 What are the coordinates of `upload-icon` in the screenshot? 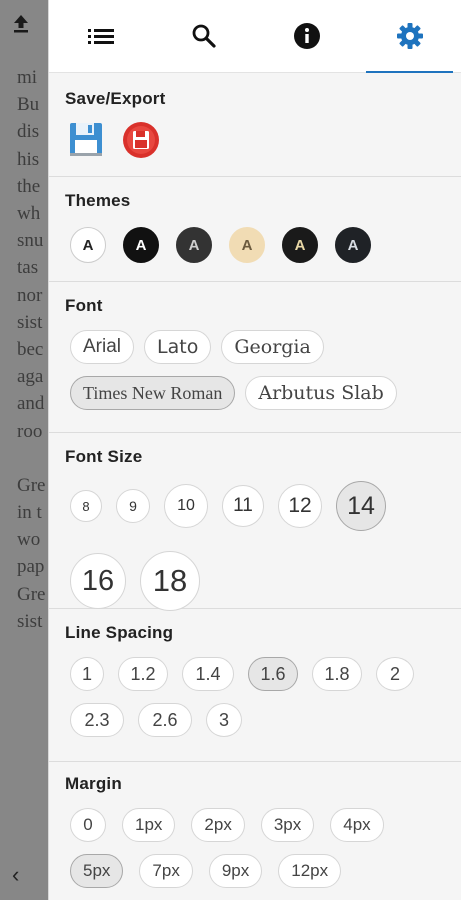 It's located at (21, 23).